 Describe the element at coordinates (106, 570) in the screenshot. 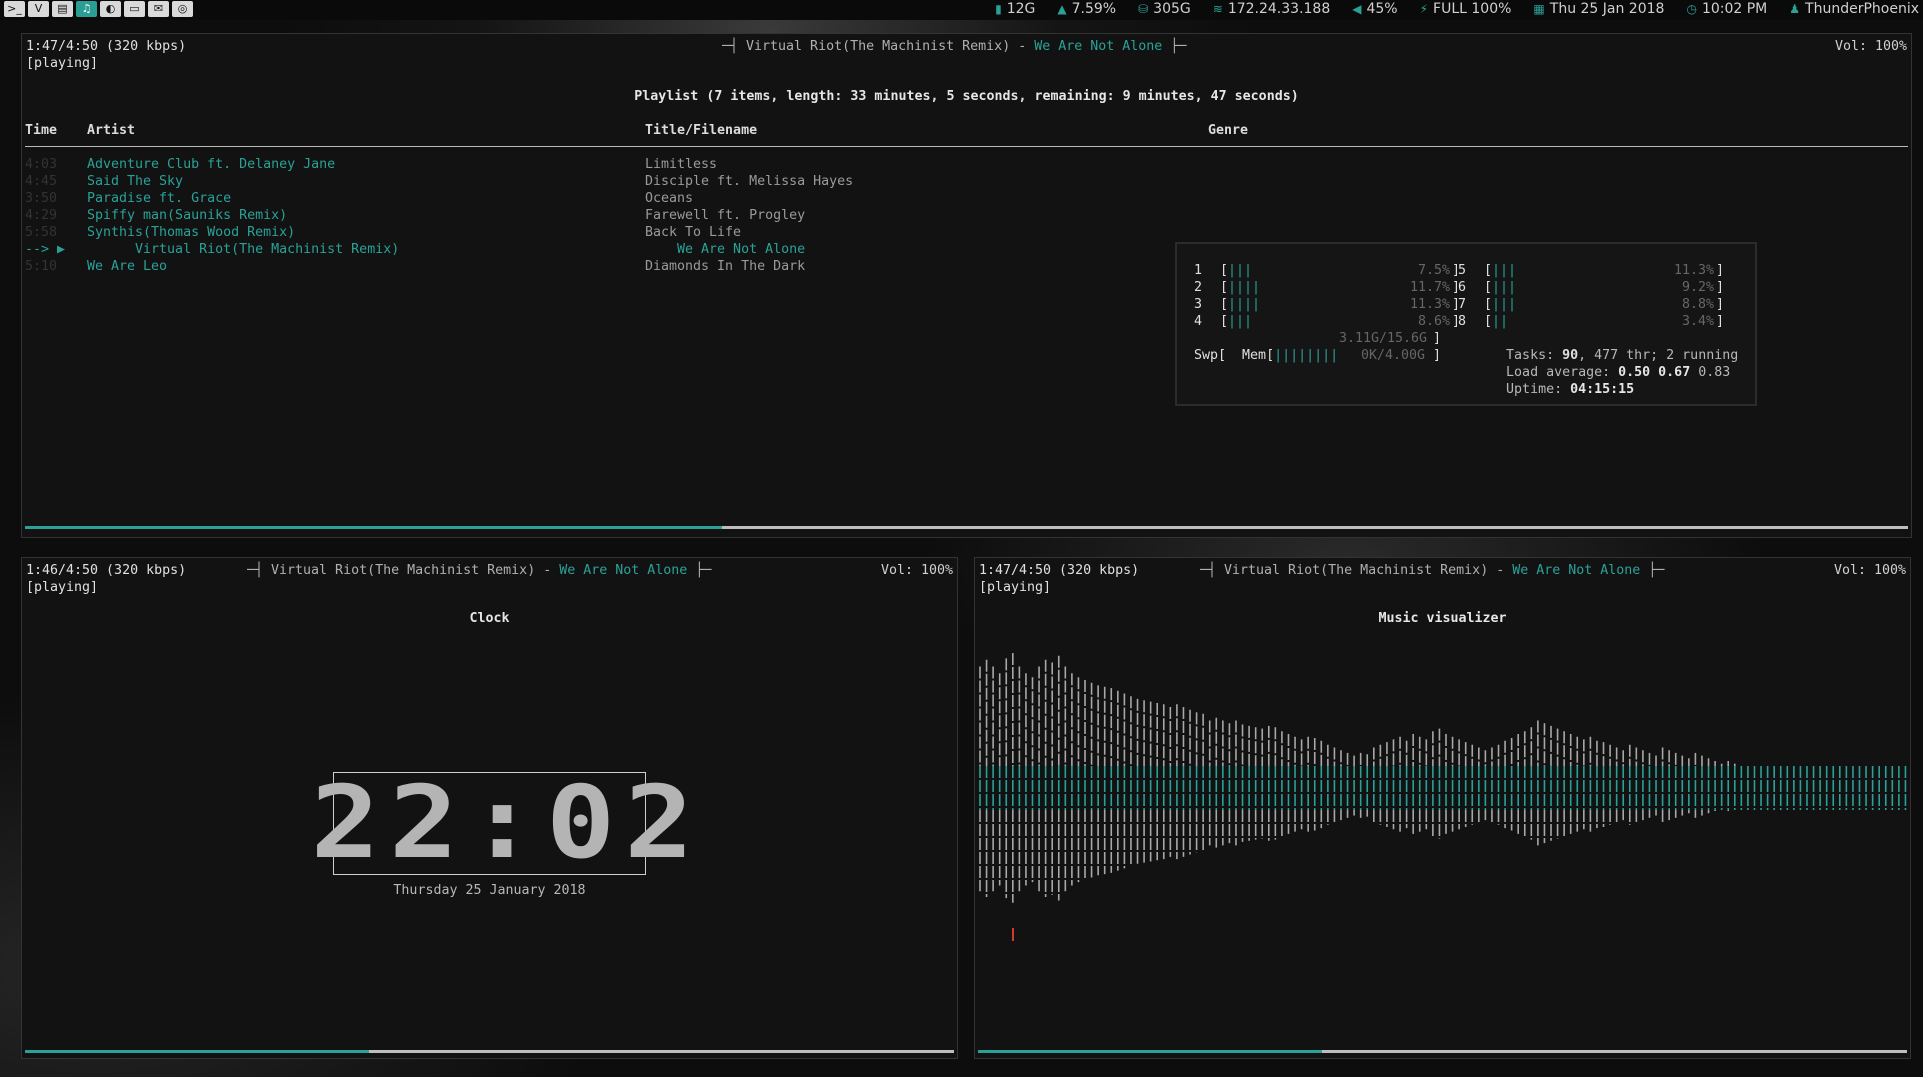

I see `playback-time: 1:46/4:50 (320 kbps)` at that location.